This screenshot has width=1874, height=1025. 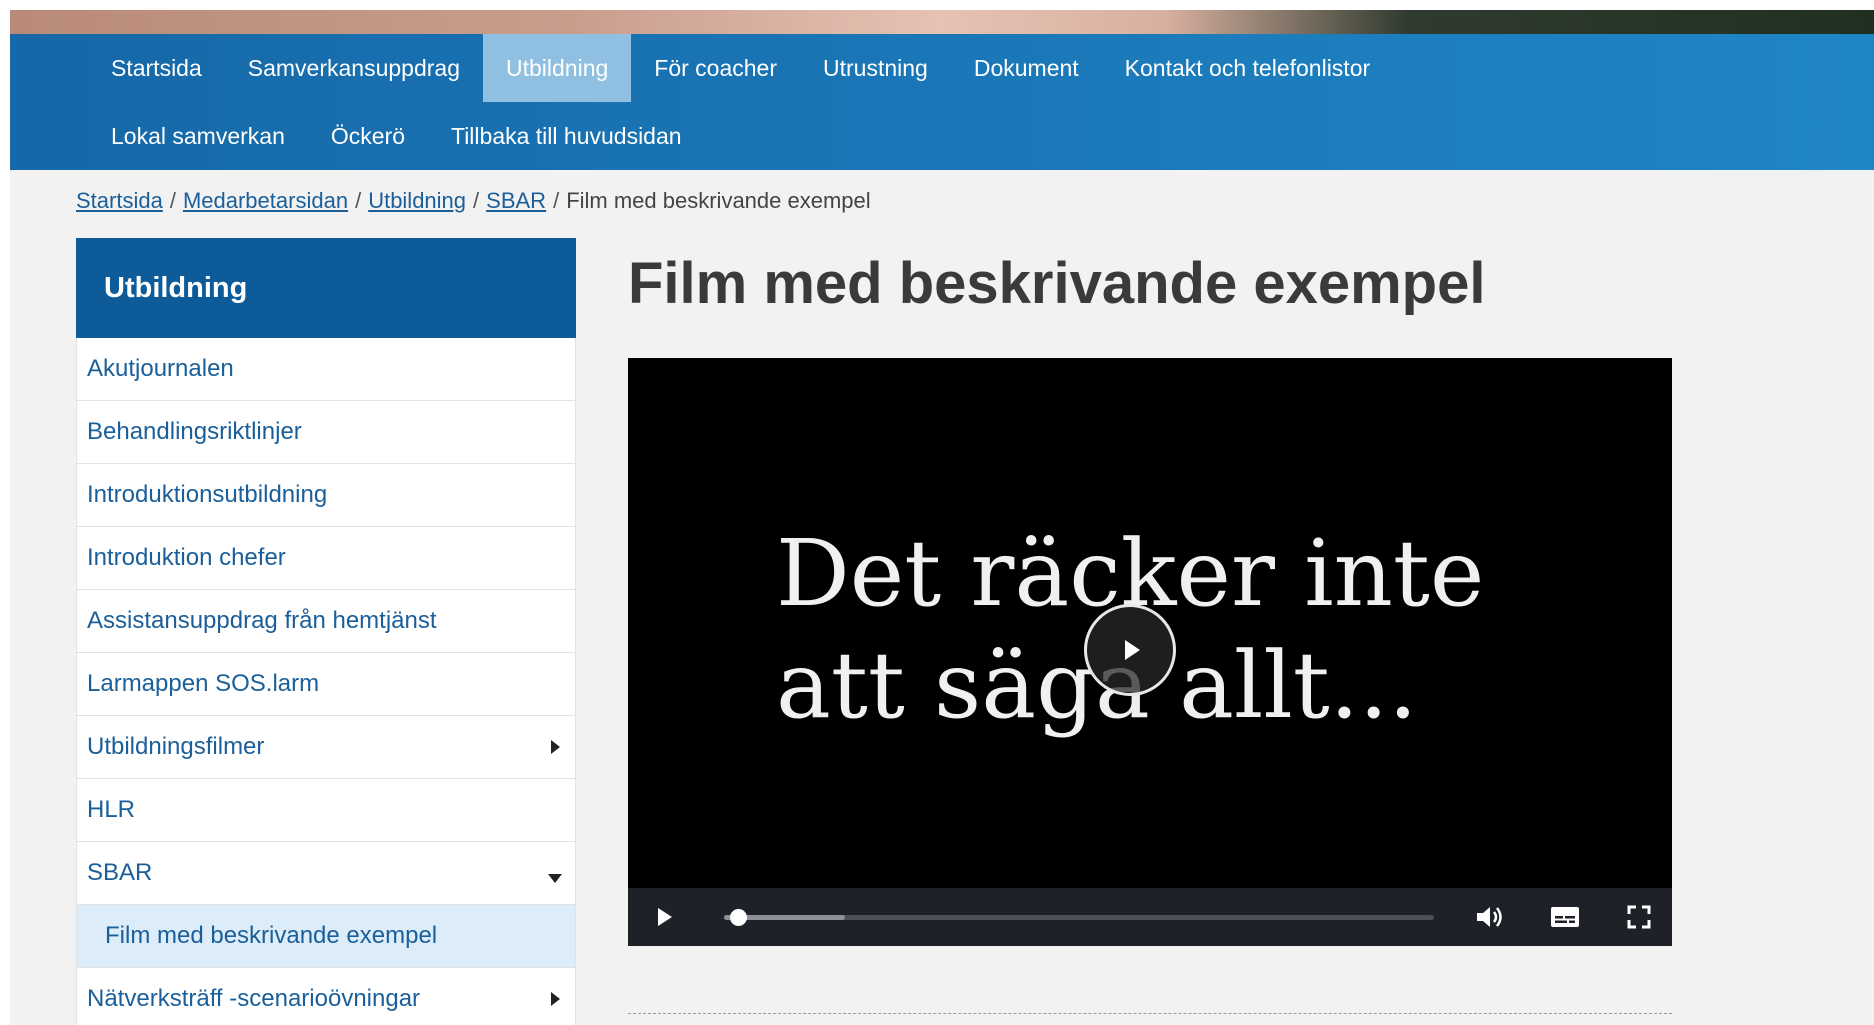 I want to click on sidebar-item-label: Akutjournalen, so click(x=160, y=368).